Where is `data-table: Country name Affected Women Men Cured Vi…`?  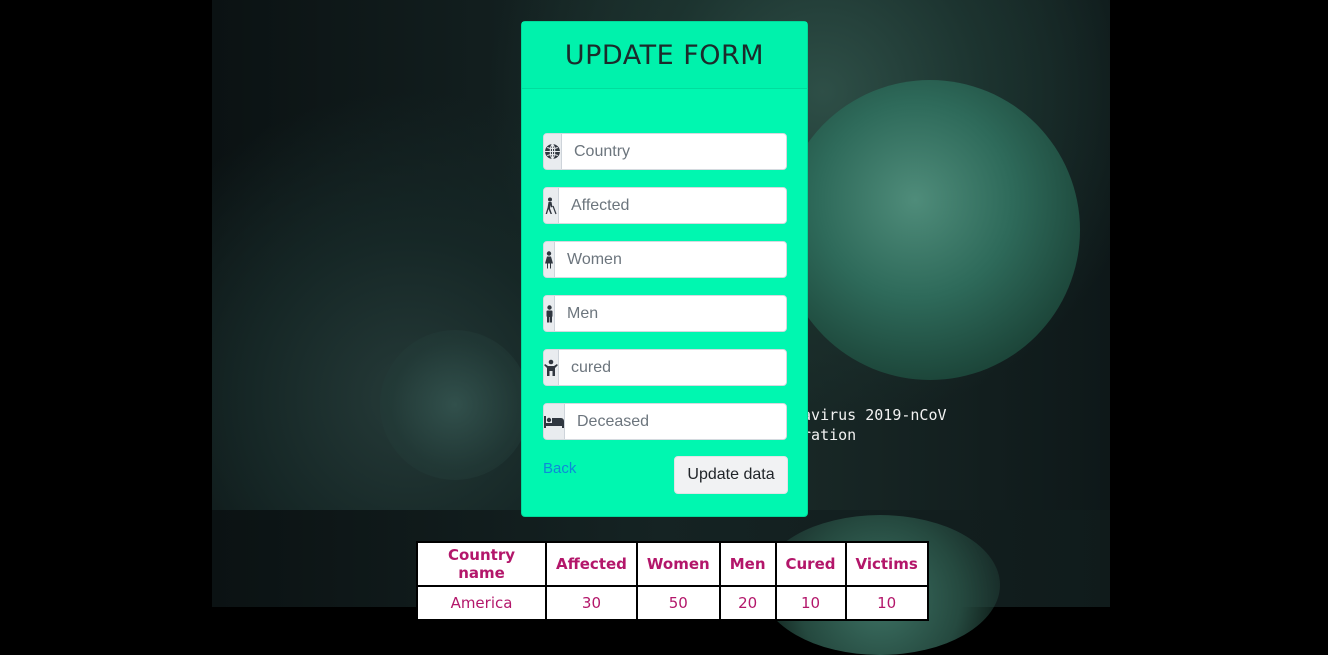 data-table: Country name Affected Women Men Cured Vi… is located at coordinates (672, 581).